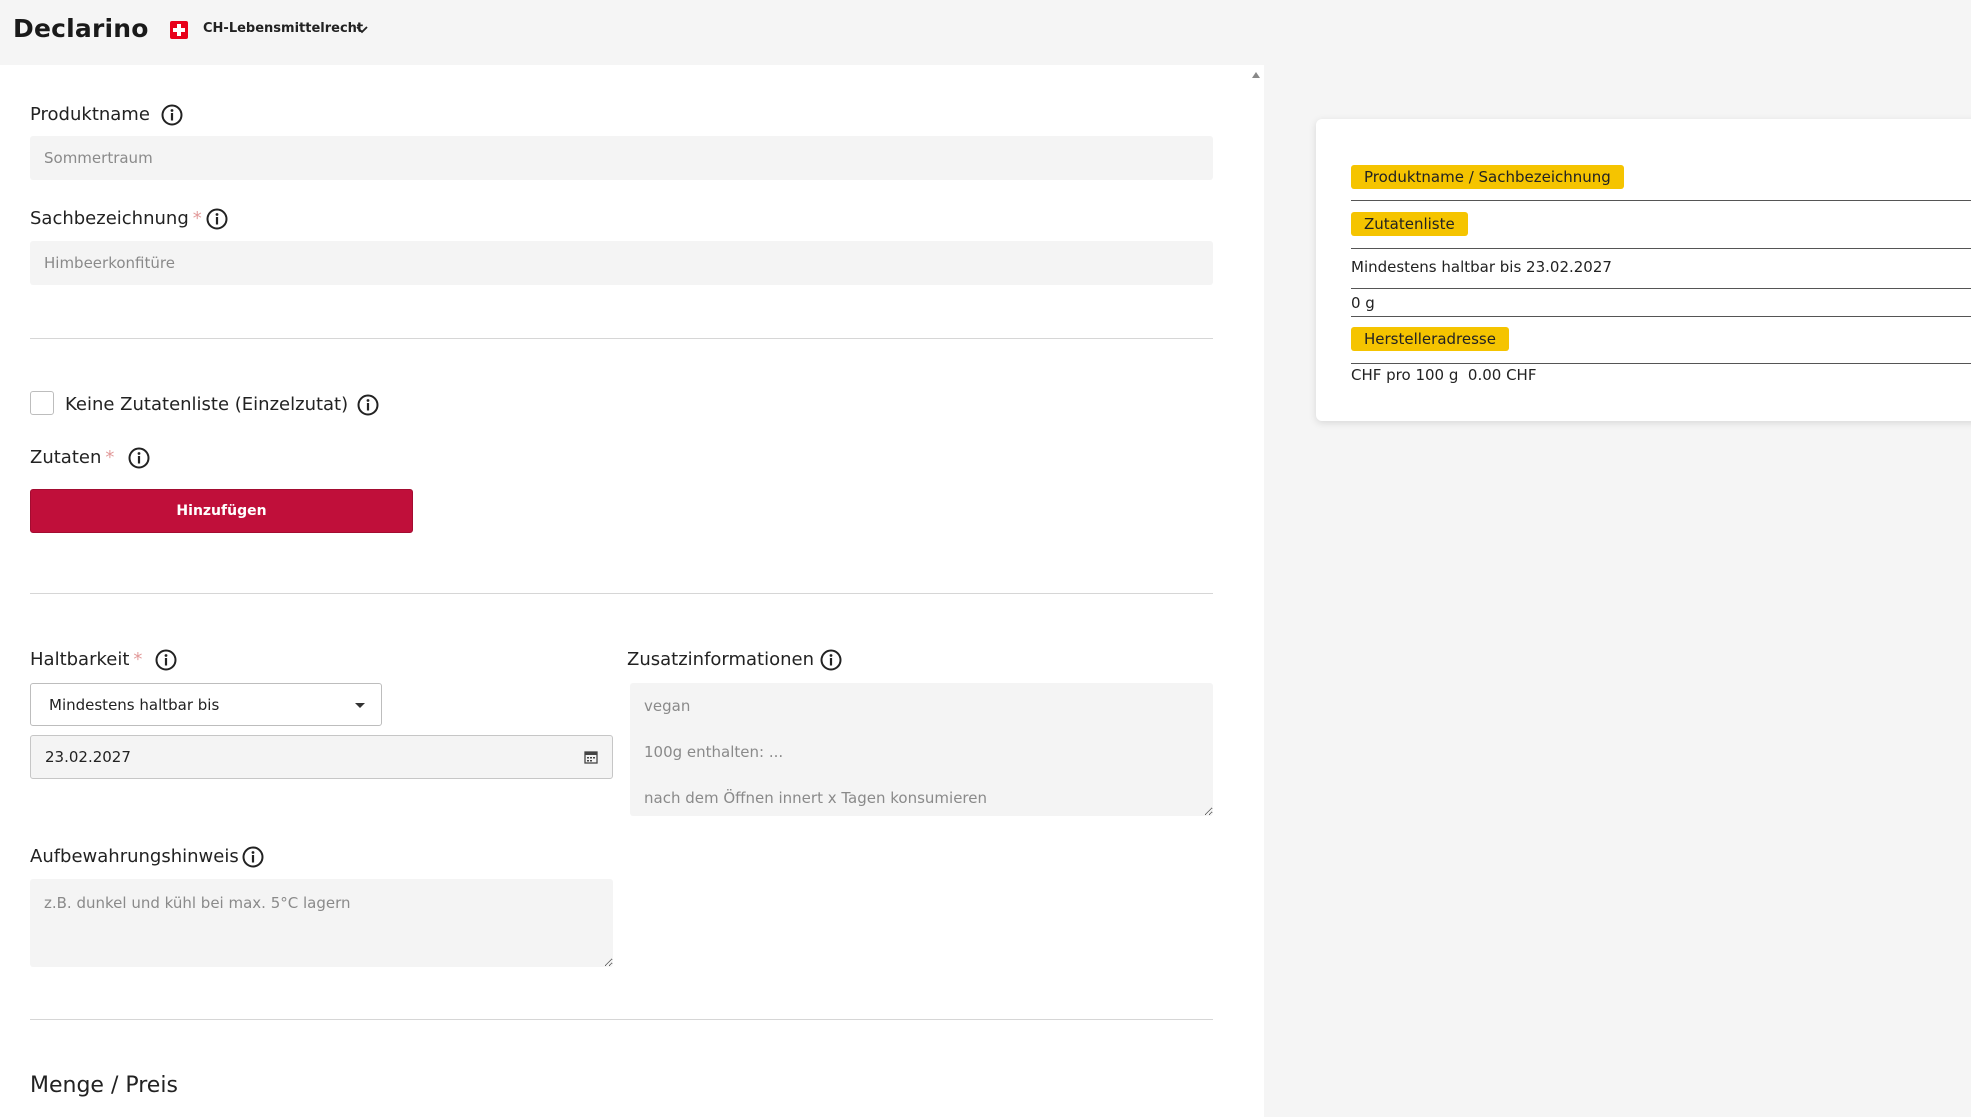 The width and height of the screenshot is (1971, 1117). Describe the element at coordinates (1256, 75) in the screenshot. I see `scroll-up-arrow-icon` at that location.